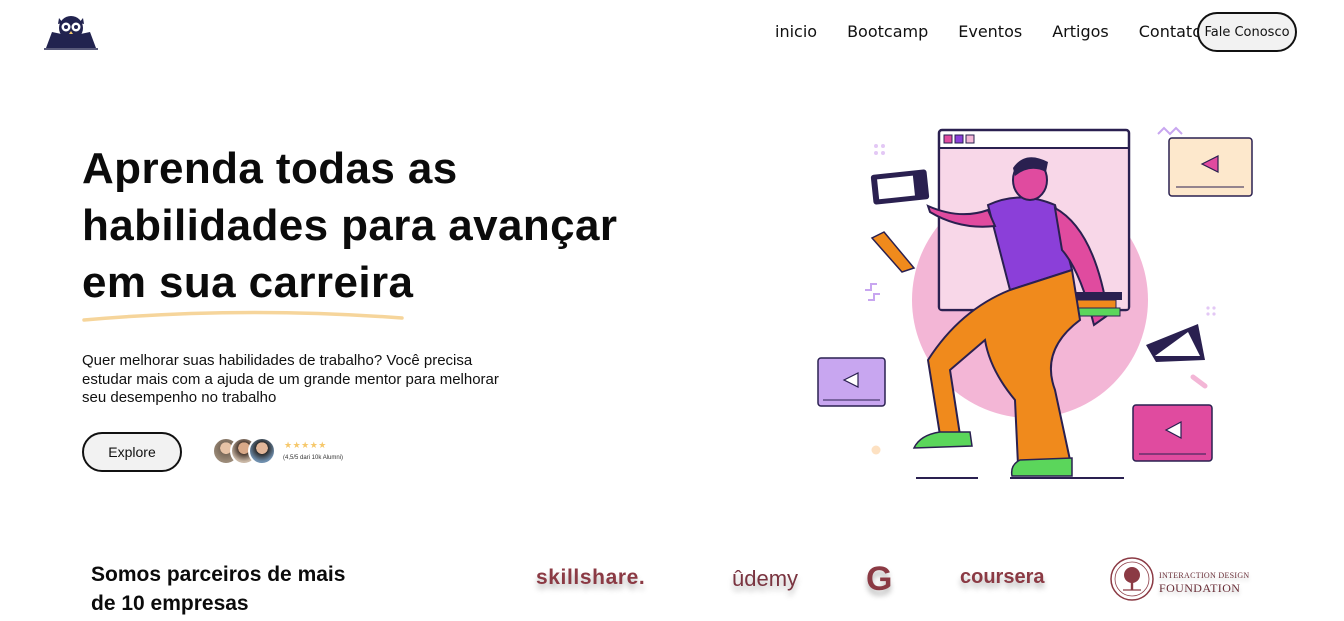 Image resolution: width=1344 pixels, height=621 pixels. What do you see at coordinates (765, 578) in the screenshot?
I see `udemy-logo: ûdemy` at bounding box center [765, 578].